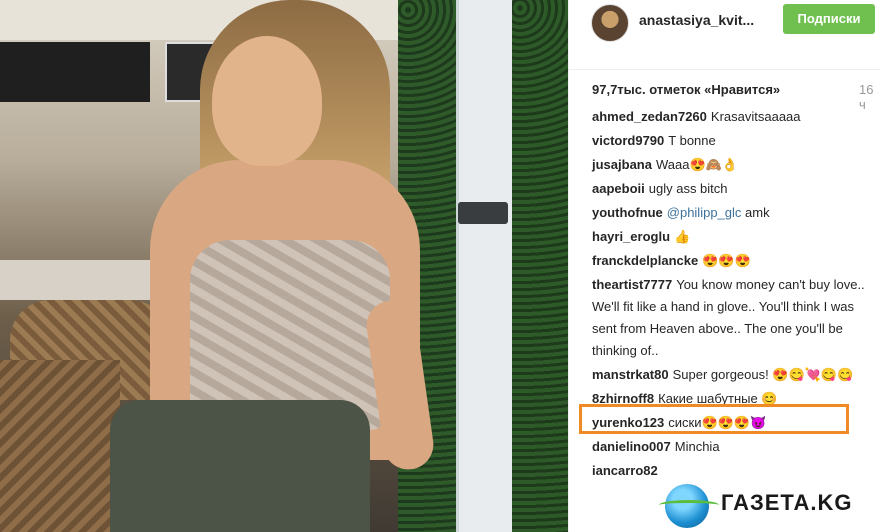 The height and width of the screenshot is (532, 880). What do you see at coordinates (627, 212) in the screenshot?
I see `comment-user: youthofnue` at bounding box center [627, 212].